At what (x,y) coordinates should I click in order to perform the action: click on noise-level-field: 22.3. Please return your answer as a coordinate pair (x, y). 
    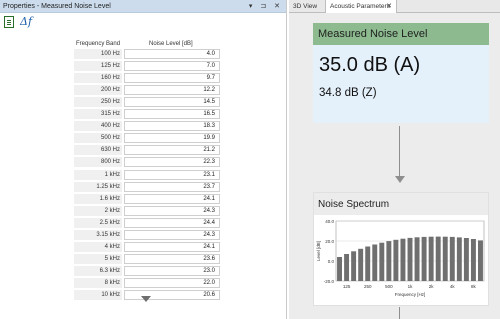
    Looking at the image, I should click on (172, 162).